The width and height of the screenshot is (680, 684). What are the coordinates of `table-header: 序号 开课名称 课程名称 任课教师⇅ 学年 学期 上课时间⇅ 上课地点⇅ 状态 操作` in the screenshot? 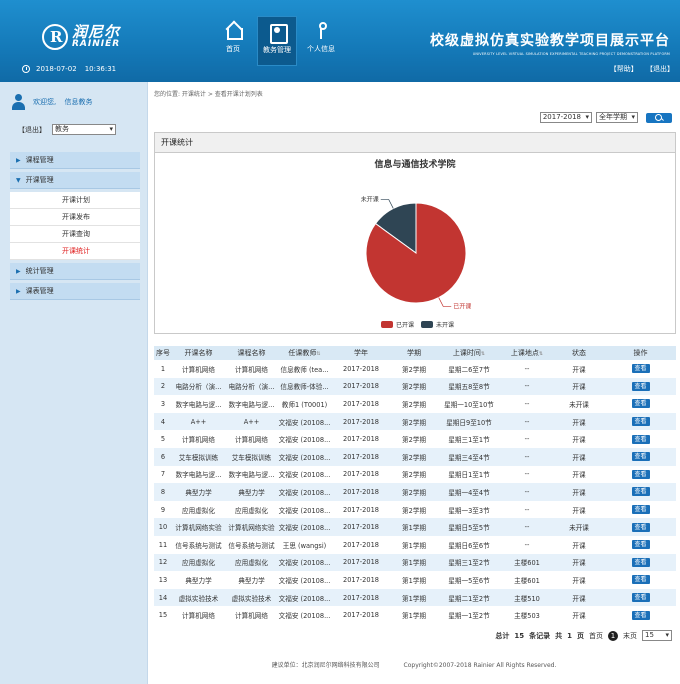 It's located at (415, 353).